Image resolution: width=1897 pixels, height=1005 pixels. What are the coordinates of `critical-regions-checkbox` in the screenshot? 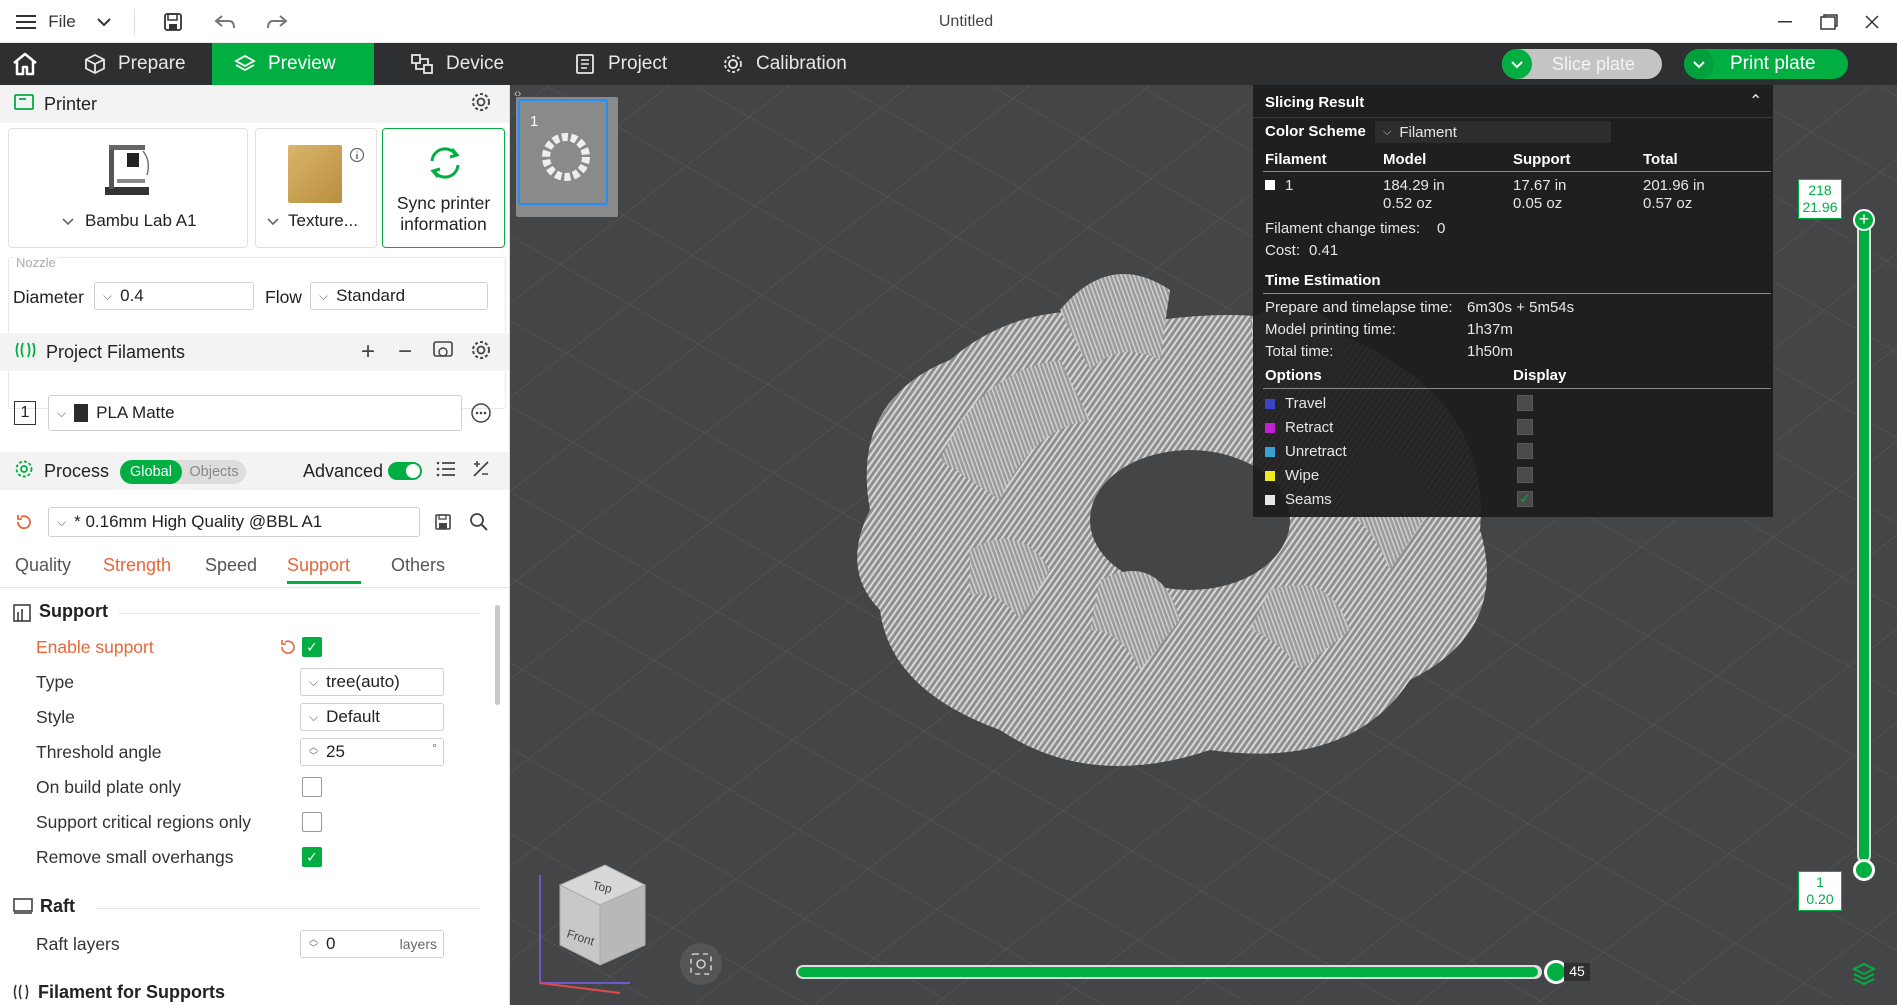 It's located at (312, 822).